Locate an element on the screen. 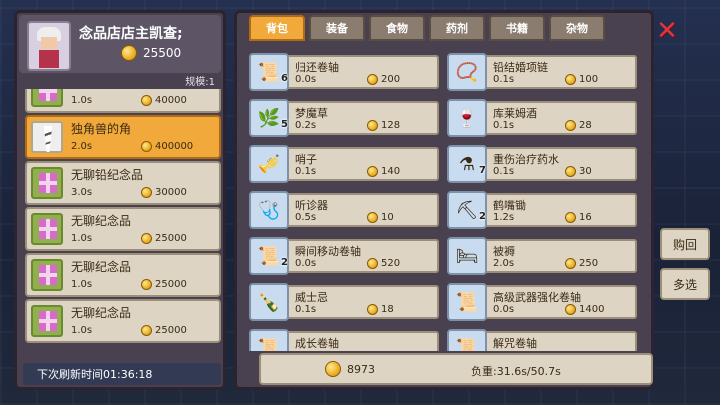 The height and width of the screenshot is (405, 720). shop-scale: 规模:1 is located at coordinates (200, 82).